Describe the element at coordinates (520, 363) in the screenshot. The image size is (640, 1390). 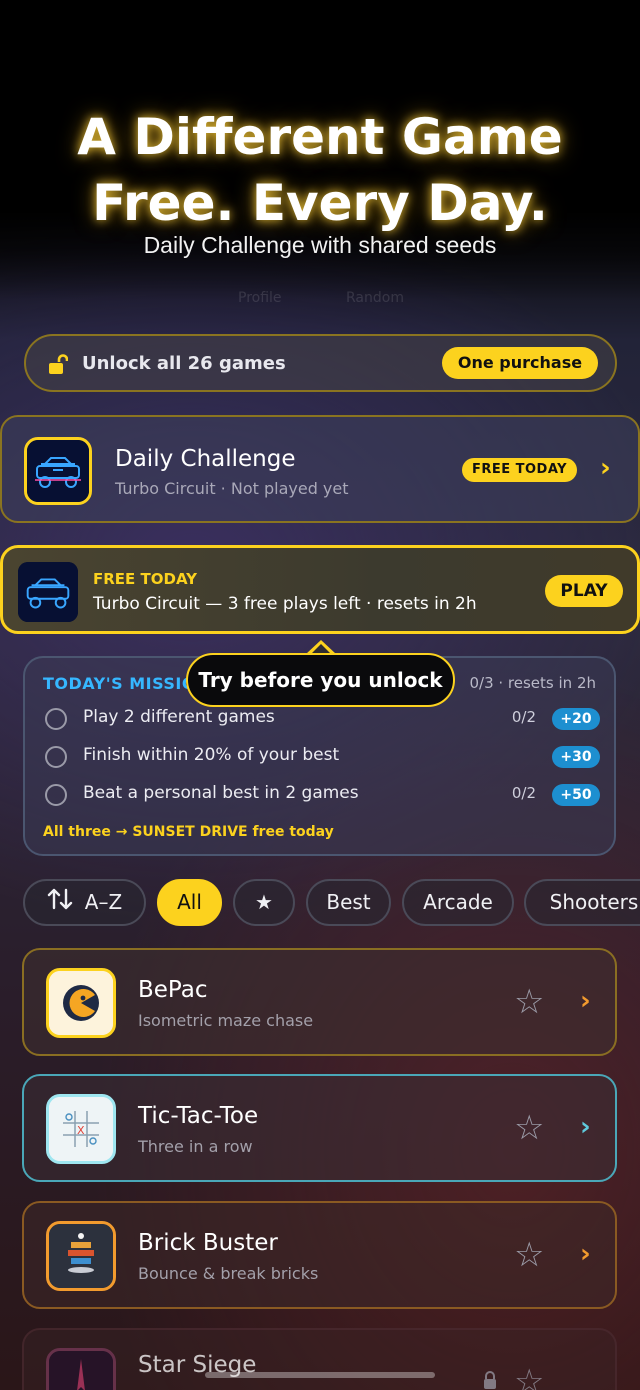
I see `one-purchase-button: One purchase` at that location.